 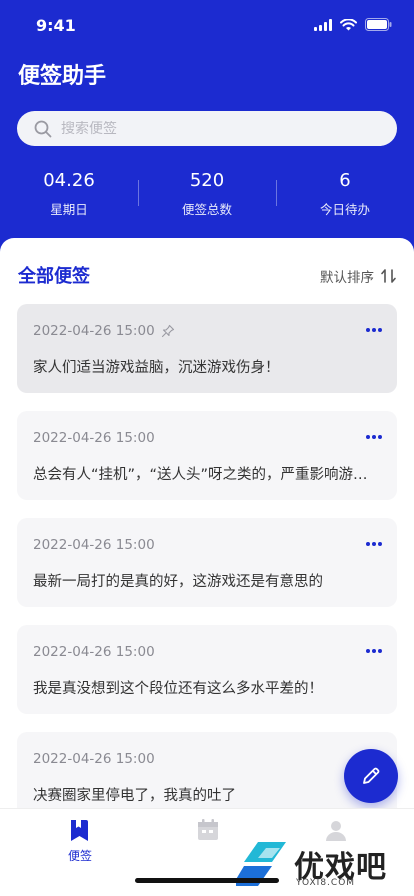 I want to click on sort-button: 默认排序, so click(x=359, y=276).